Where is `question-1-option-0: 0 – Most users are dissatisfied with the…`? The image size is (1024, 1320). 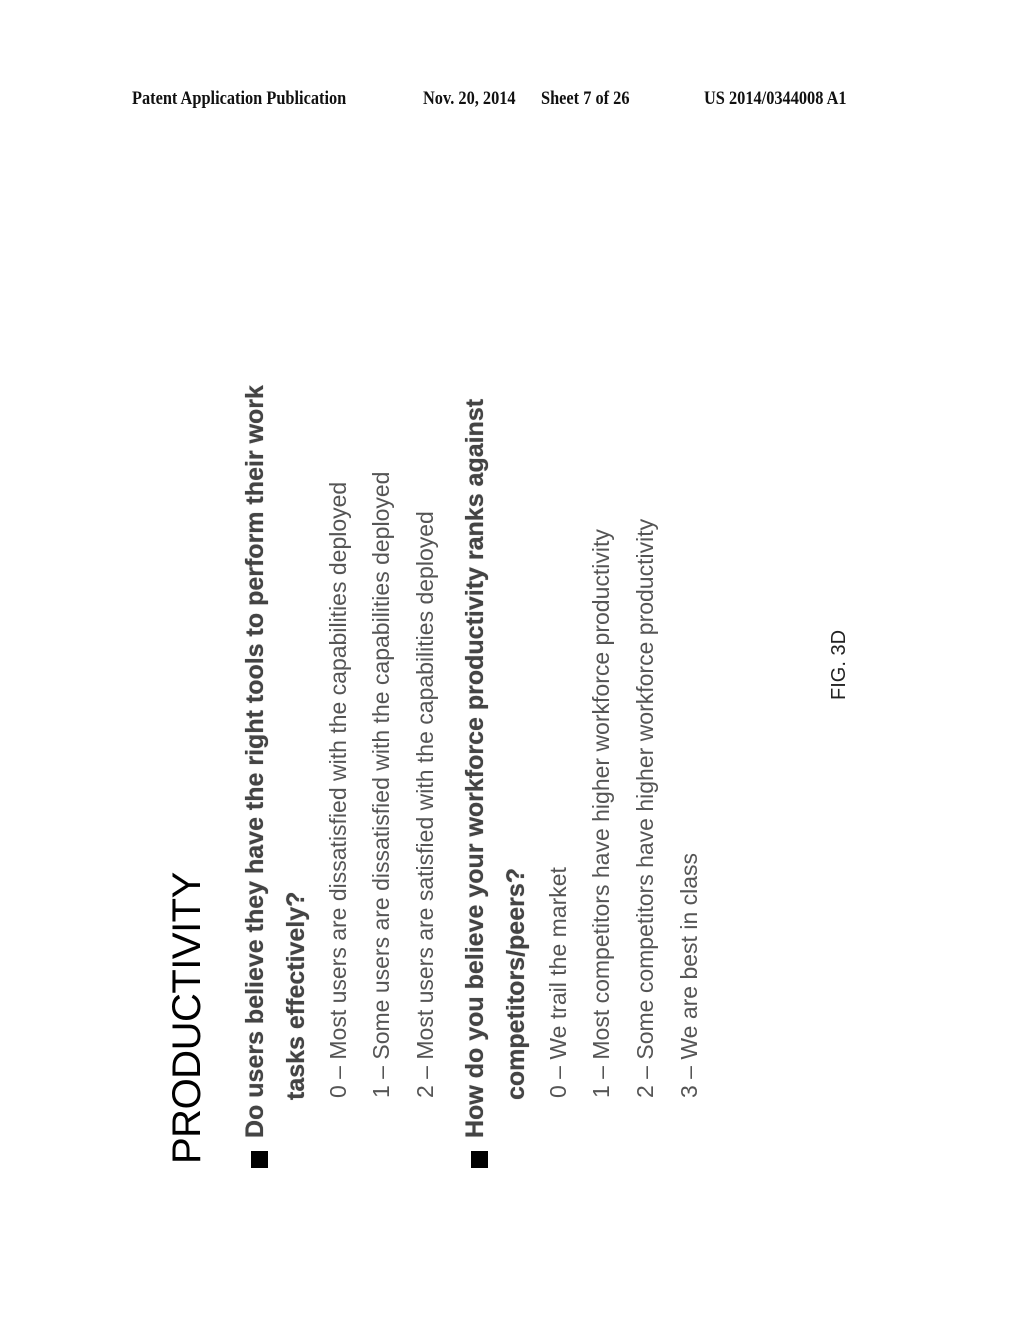
question-1-option-0: 0 – Most users are dissatisfied with the… is located at coordinates (338, 789).